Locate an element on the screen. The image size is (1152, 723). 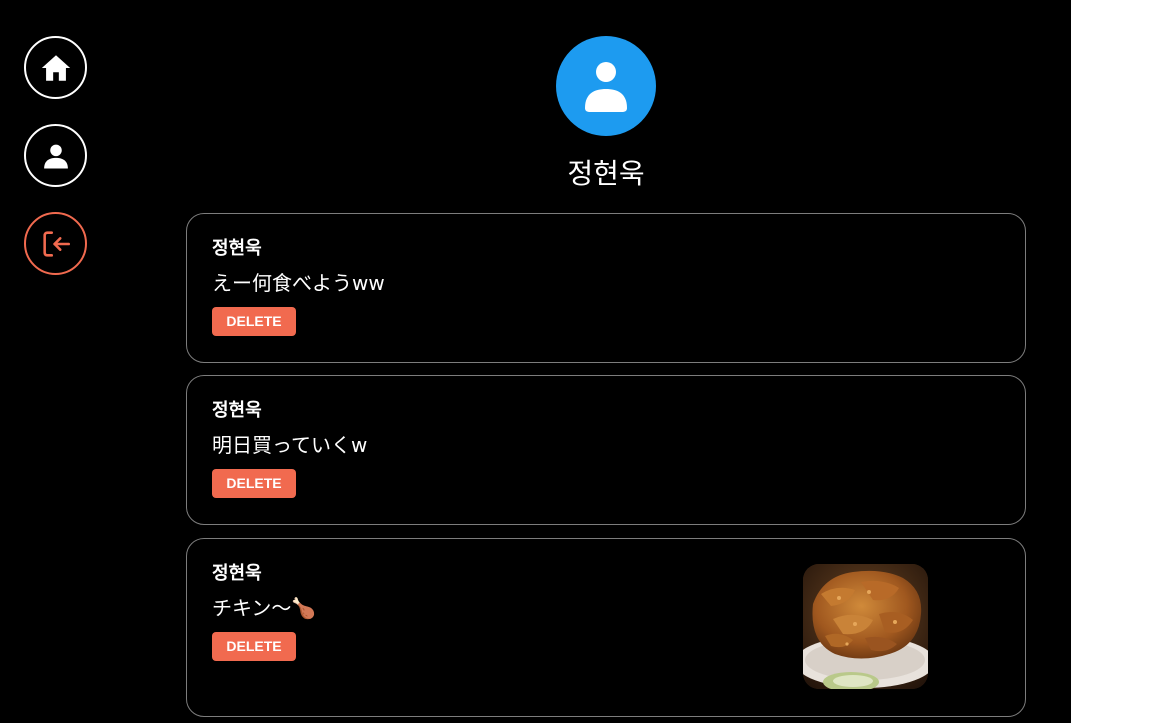
post-photo is located at coordinates (865, 626).